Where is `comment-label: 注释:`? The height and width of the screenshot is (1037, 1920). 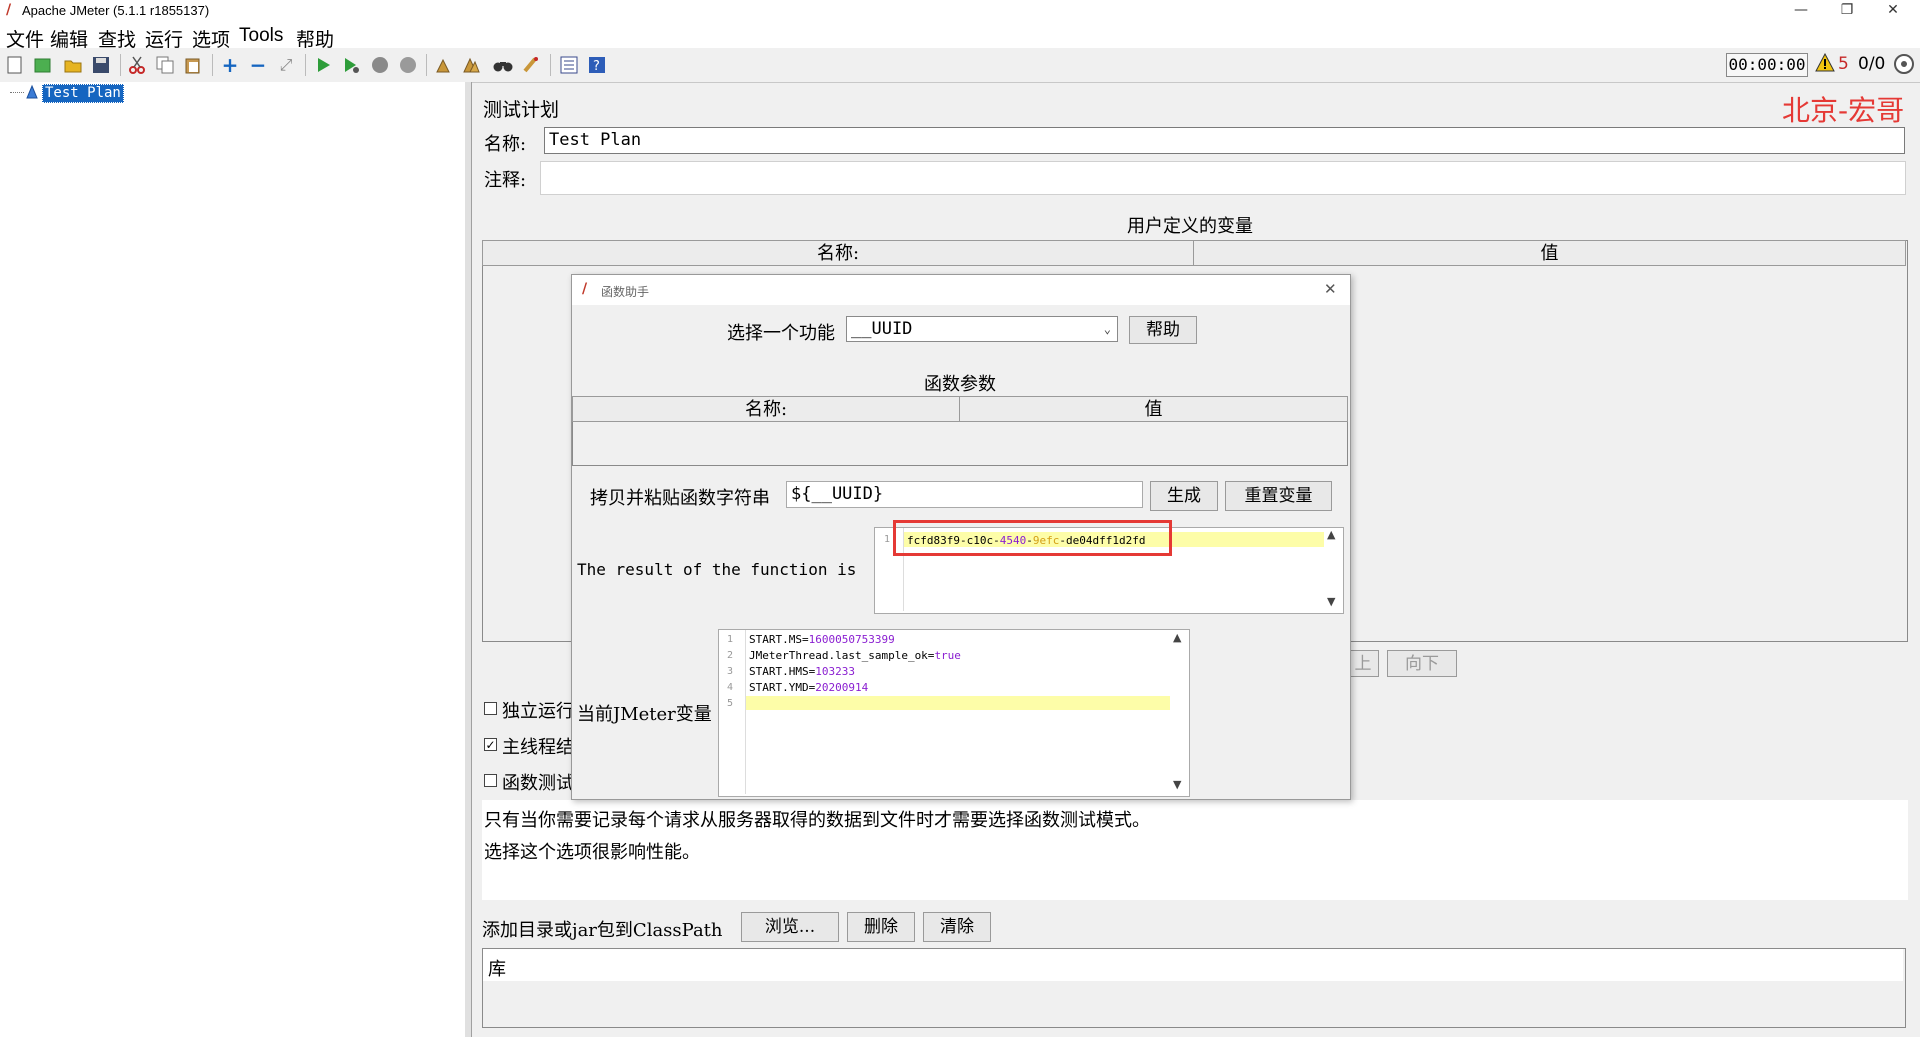 comment-label: 注释: is located at coordinates (505, 180).